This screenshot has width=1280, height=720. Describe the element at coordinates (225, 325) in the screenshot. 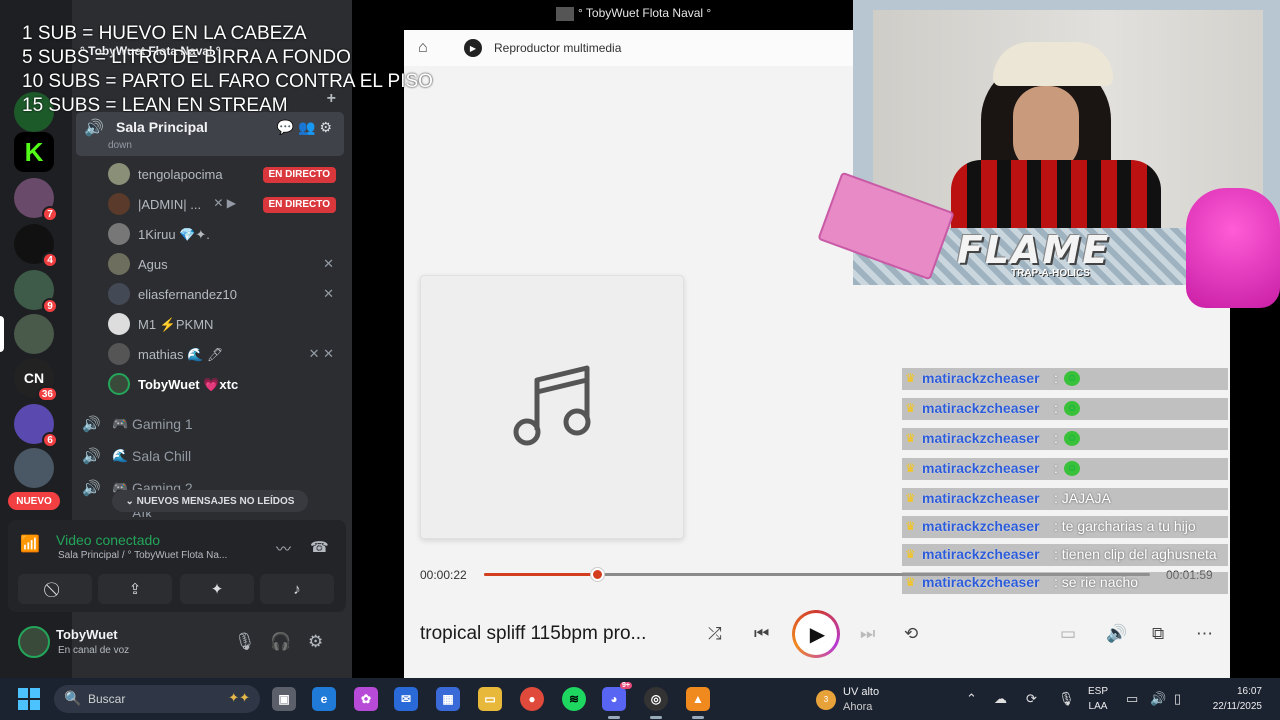

I see `member-row: M1 ⚡PKMN` at that location.